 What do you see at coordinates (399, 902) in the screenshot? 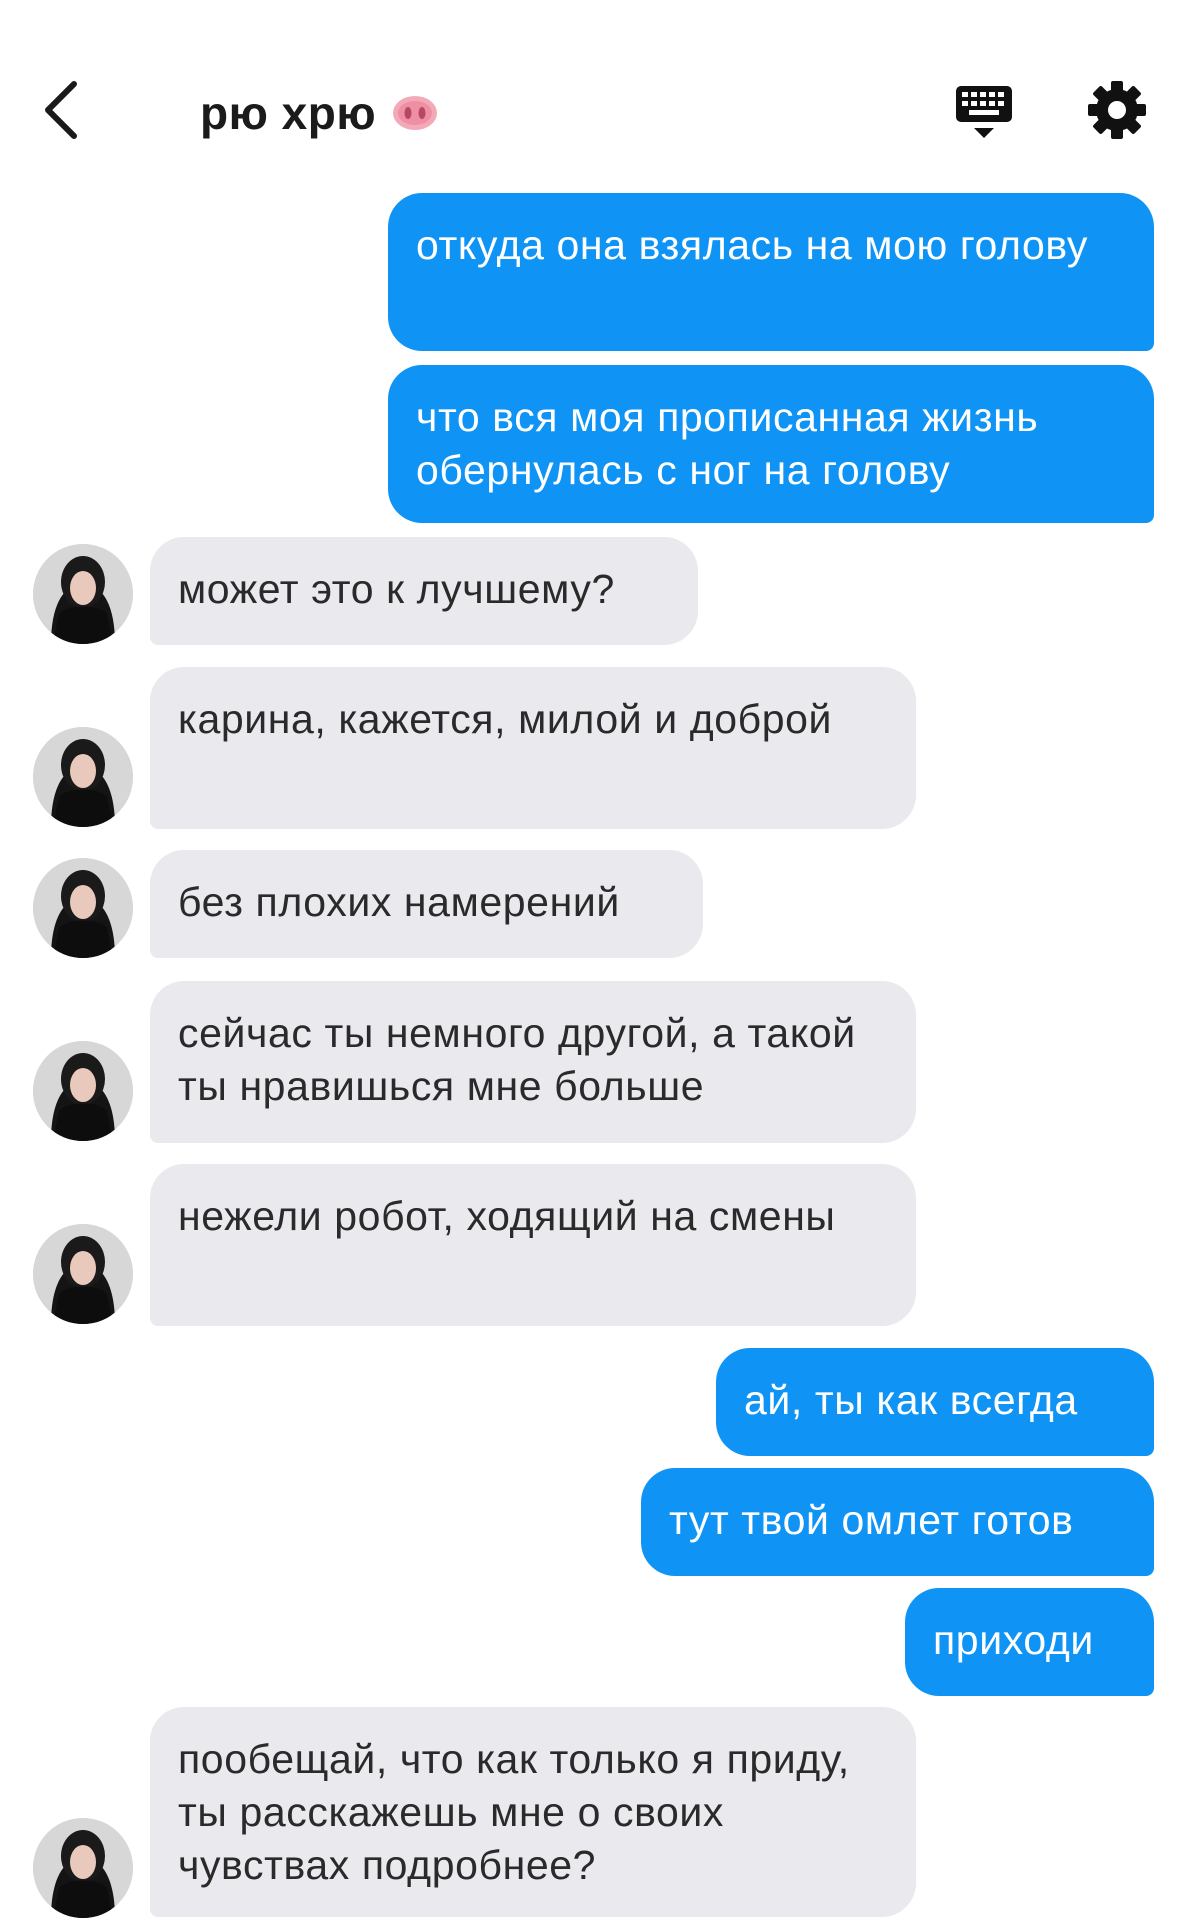
I see `message-text: без плохих намерений` at bounding box center [399, 902].